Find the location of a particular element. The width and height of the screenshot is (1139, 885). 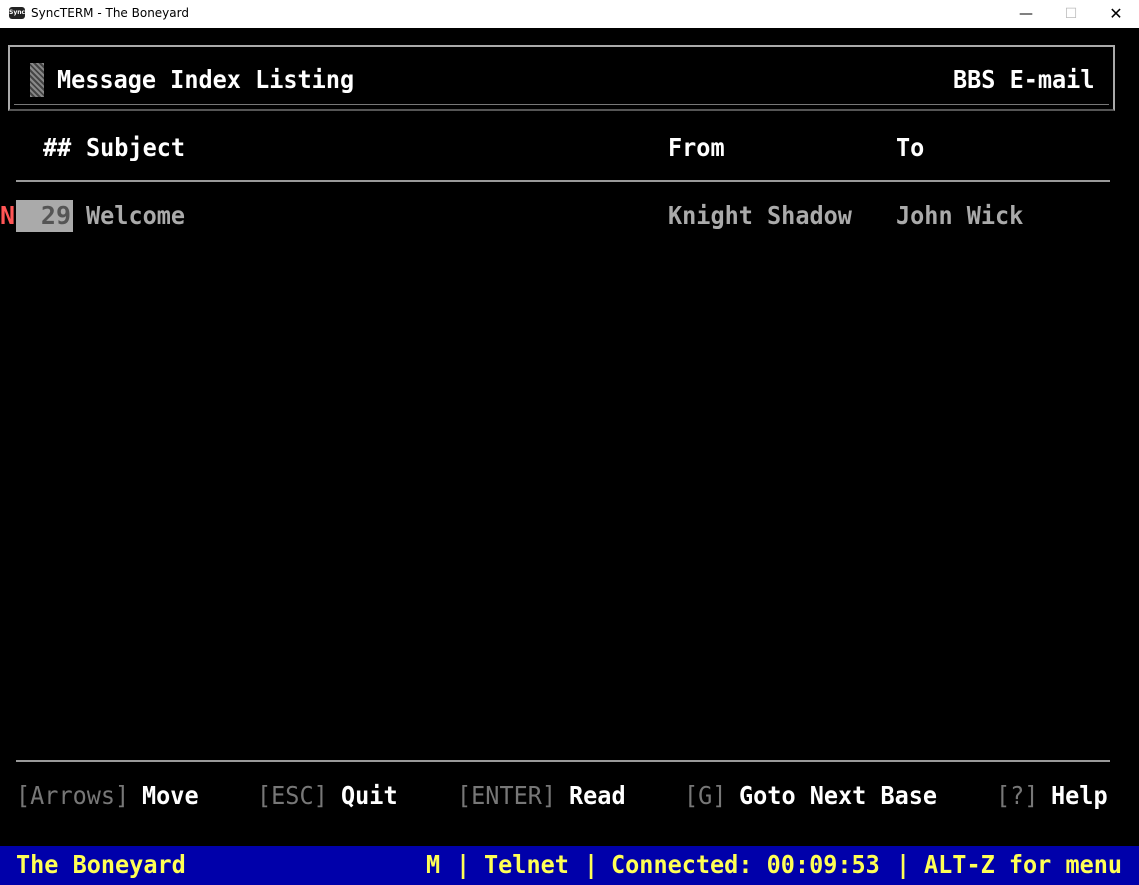

key-esc-label: Quit is located at coordinates (369, 795).